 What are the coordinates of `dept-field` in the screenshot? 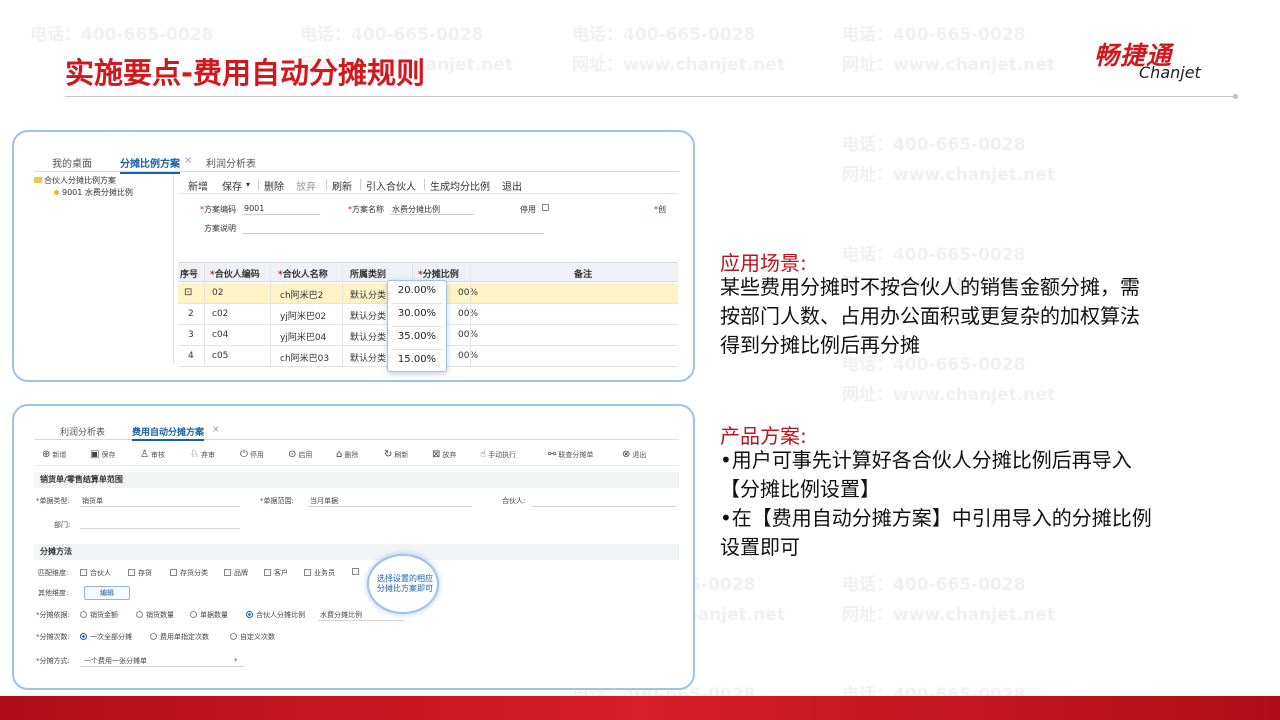 It's located at (160, 528).